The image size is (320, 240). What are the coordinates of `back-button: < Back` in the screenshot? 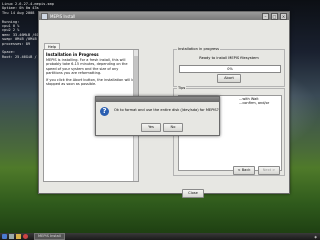 It's located at (244, 170).